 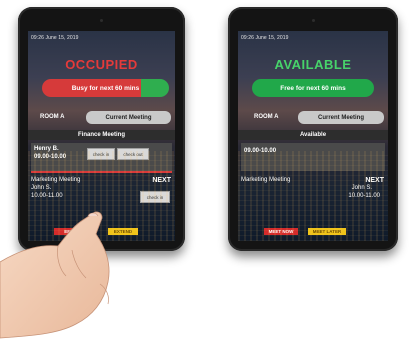 What do you see at coordinates (101, 154) in the screenshot?
I see `check-in-button: check in` at bounding box center [101, 154].